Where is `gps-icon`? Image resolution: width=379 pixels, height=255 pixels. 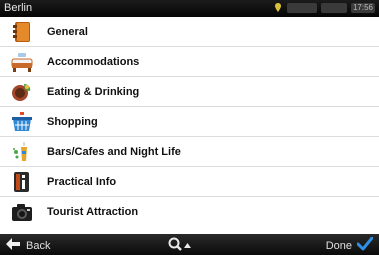
gps-icon is located at coordinates (278, 8).